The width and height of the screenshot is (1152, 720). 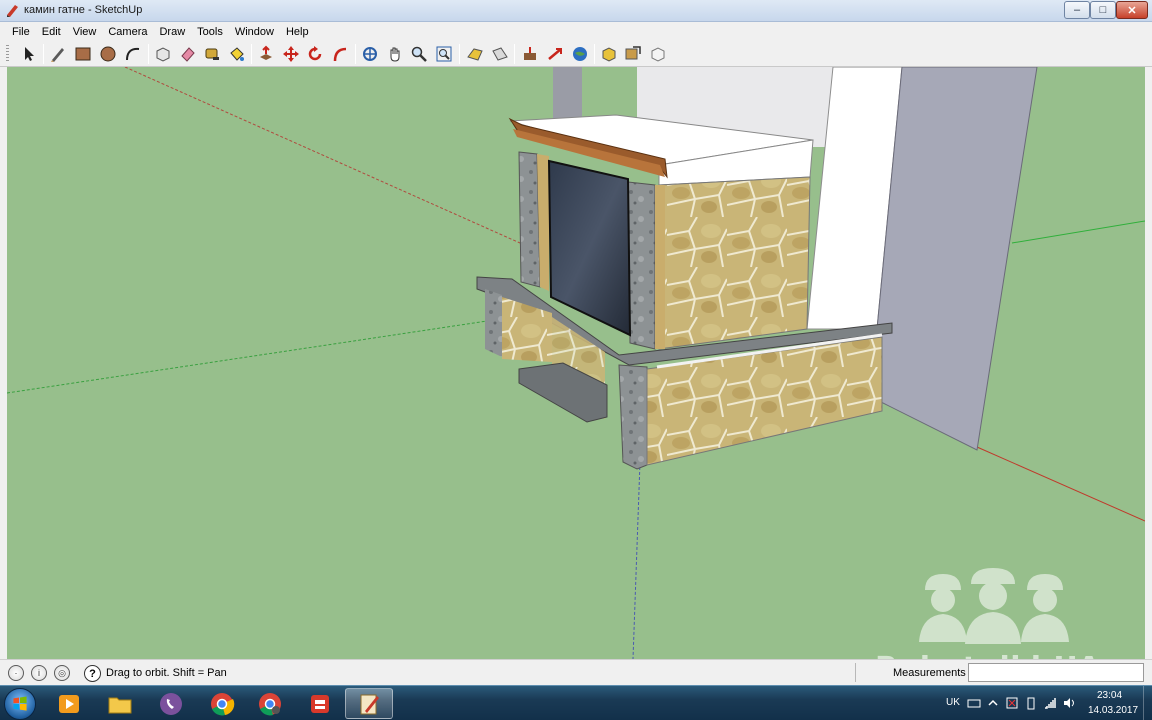 I want to click on viewport-left-border, so click(x=3, y=363).